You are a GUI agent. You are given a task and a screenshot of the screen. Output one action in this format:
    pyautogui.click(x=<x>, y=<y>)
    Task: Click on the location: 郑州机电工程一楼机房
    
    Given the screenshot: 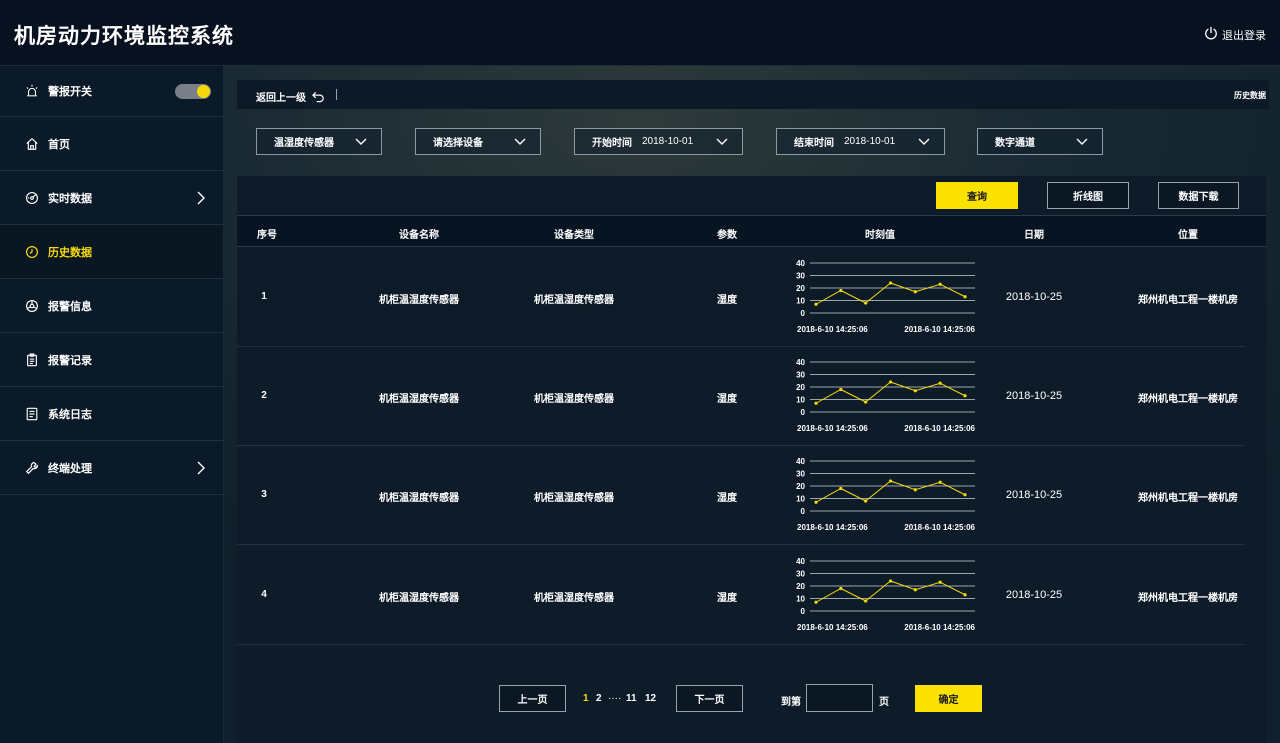 What is the action you would take?
    pyautogui.click(x=1188, y=300)
    